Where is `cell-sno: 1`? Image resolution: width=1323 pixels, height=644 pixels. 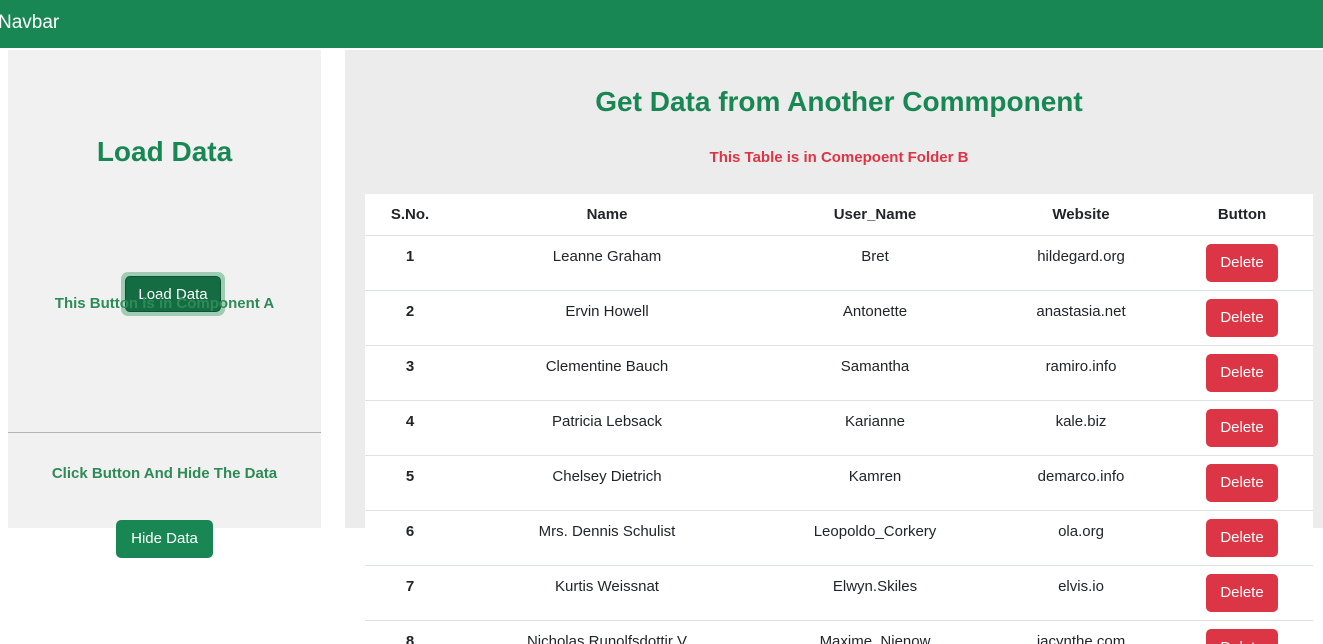
cell-sno: 1 is located at coordinates (410, 262).